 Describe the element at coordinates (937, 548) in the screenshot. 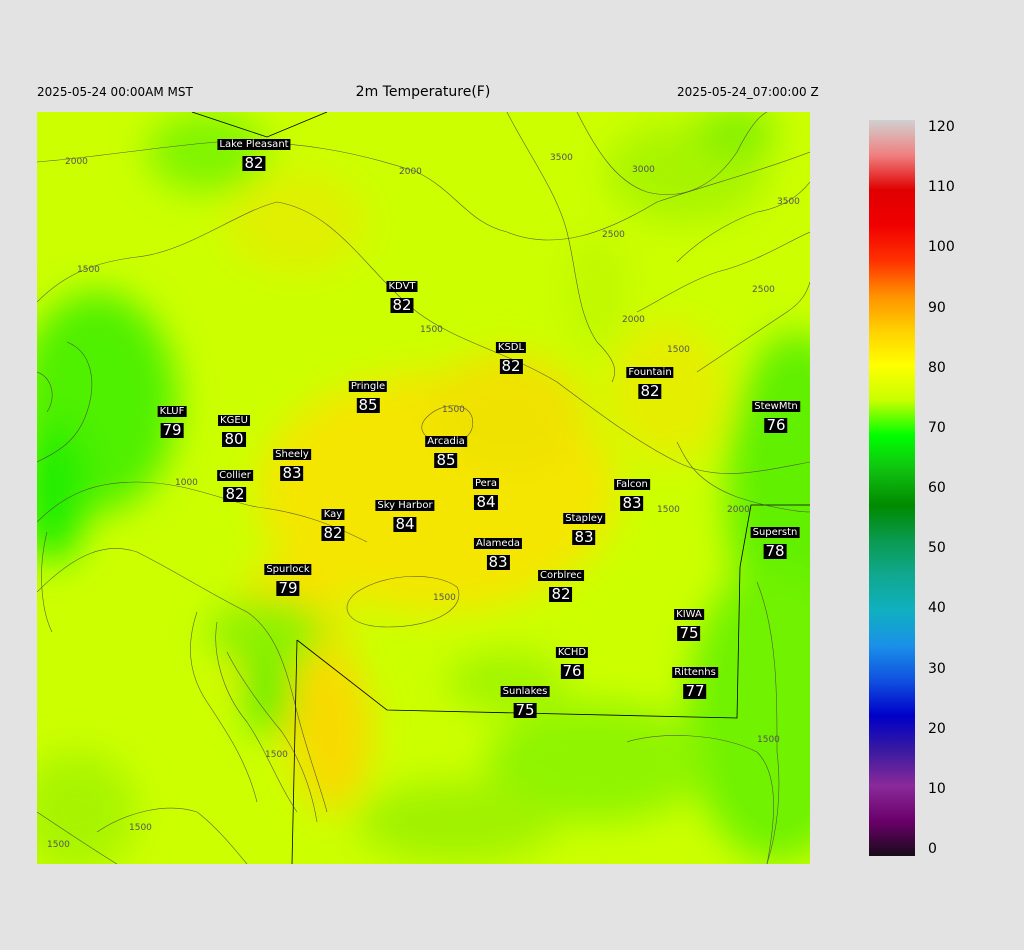

I see `colorbar-tick-label: 50` at that location.